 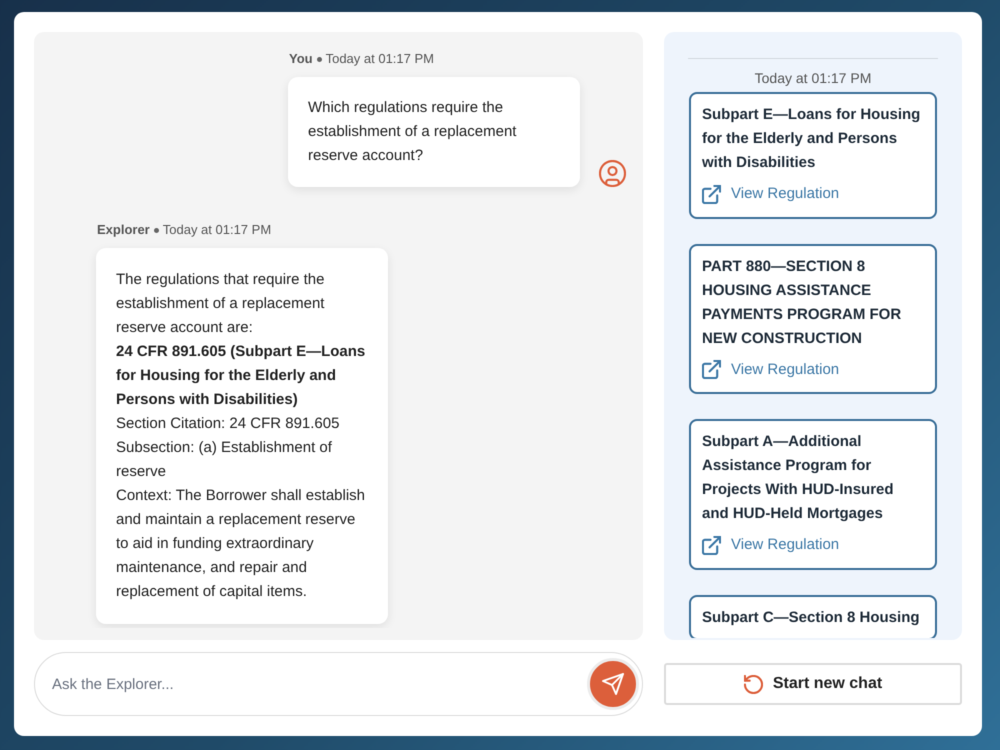 What do you see at coordinates (413, 132) in the screenshot?
I see `message-text: Which regulations require the establishment of a replacement reserve account?` at bounding box center [413, 132].